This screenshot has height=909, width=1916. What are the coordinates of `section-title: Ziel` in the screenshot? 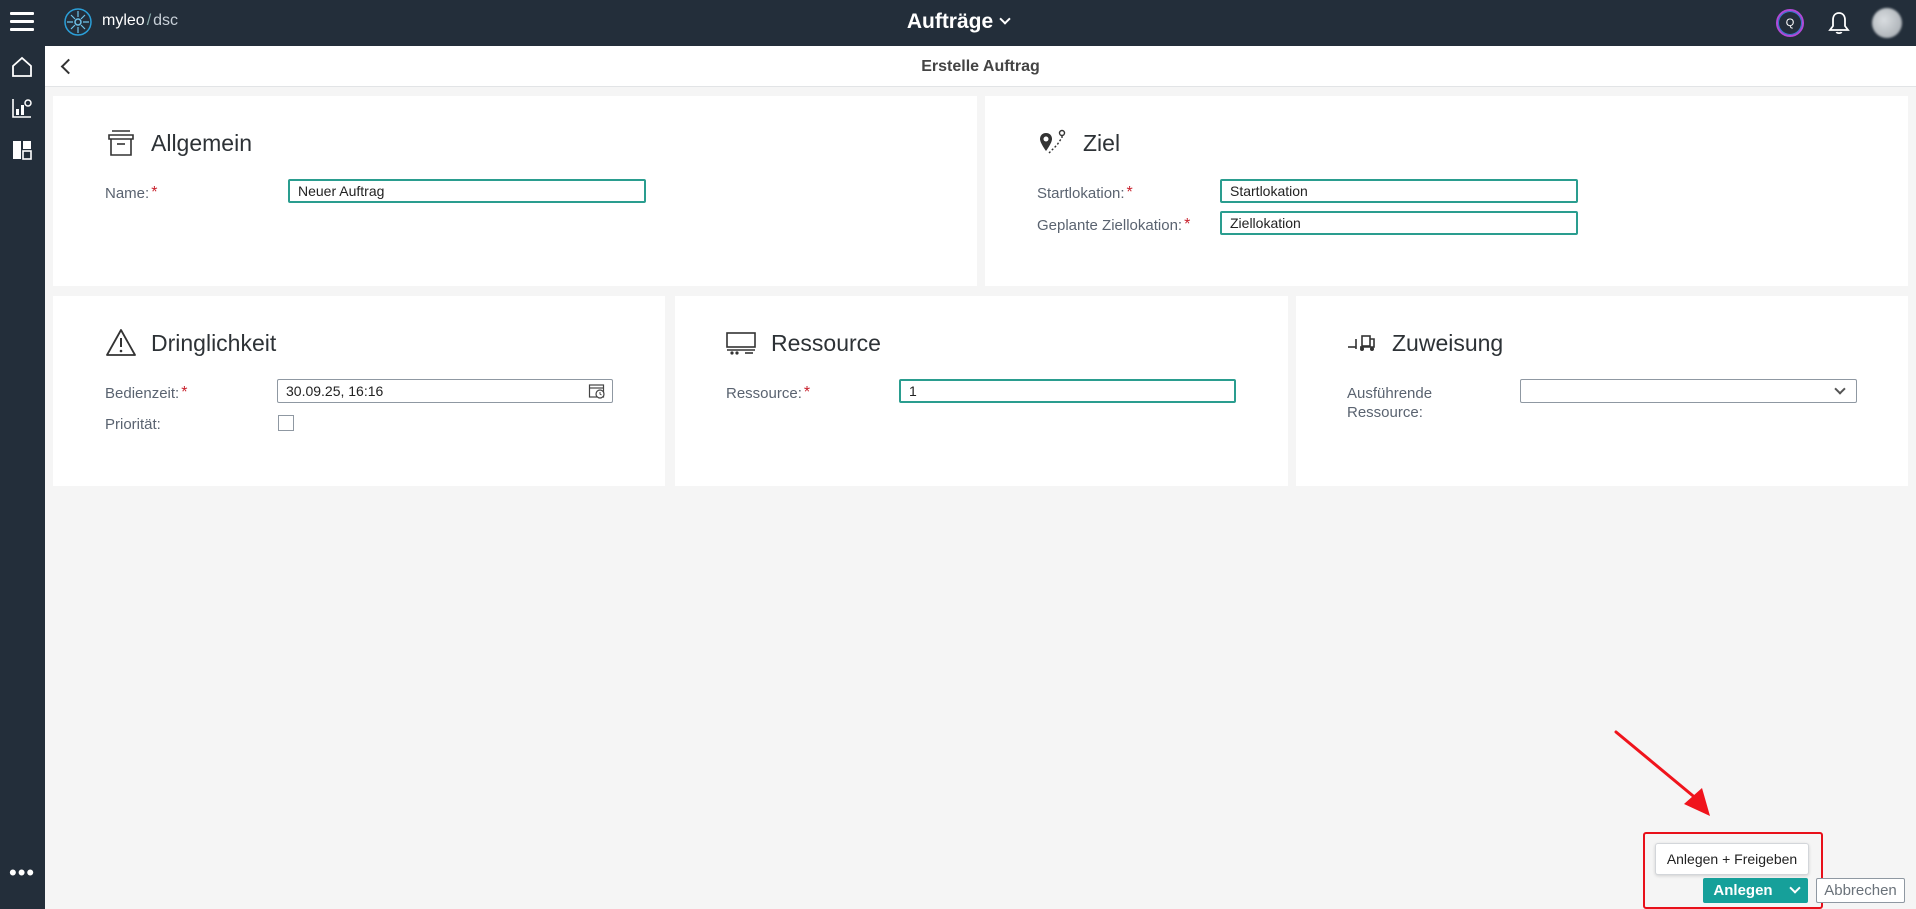 It's located at (1102, 142).